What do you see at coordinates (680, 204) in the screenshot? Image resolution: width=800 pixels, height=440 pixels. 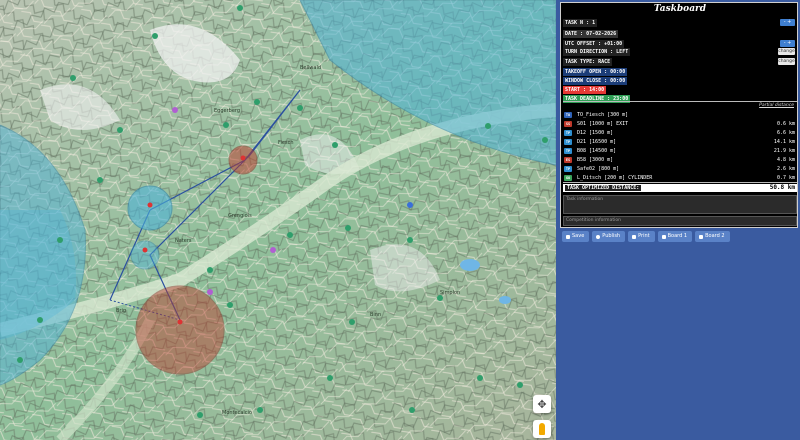 I see `task-information-field: Task information` at bounding box center [680, 204].